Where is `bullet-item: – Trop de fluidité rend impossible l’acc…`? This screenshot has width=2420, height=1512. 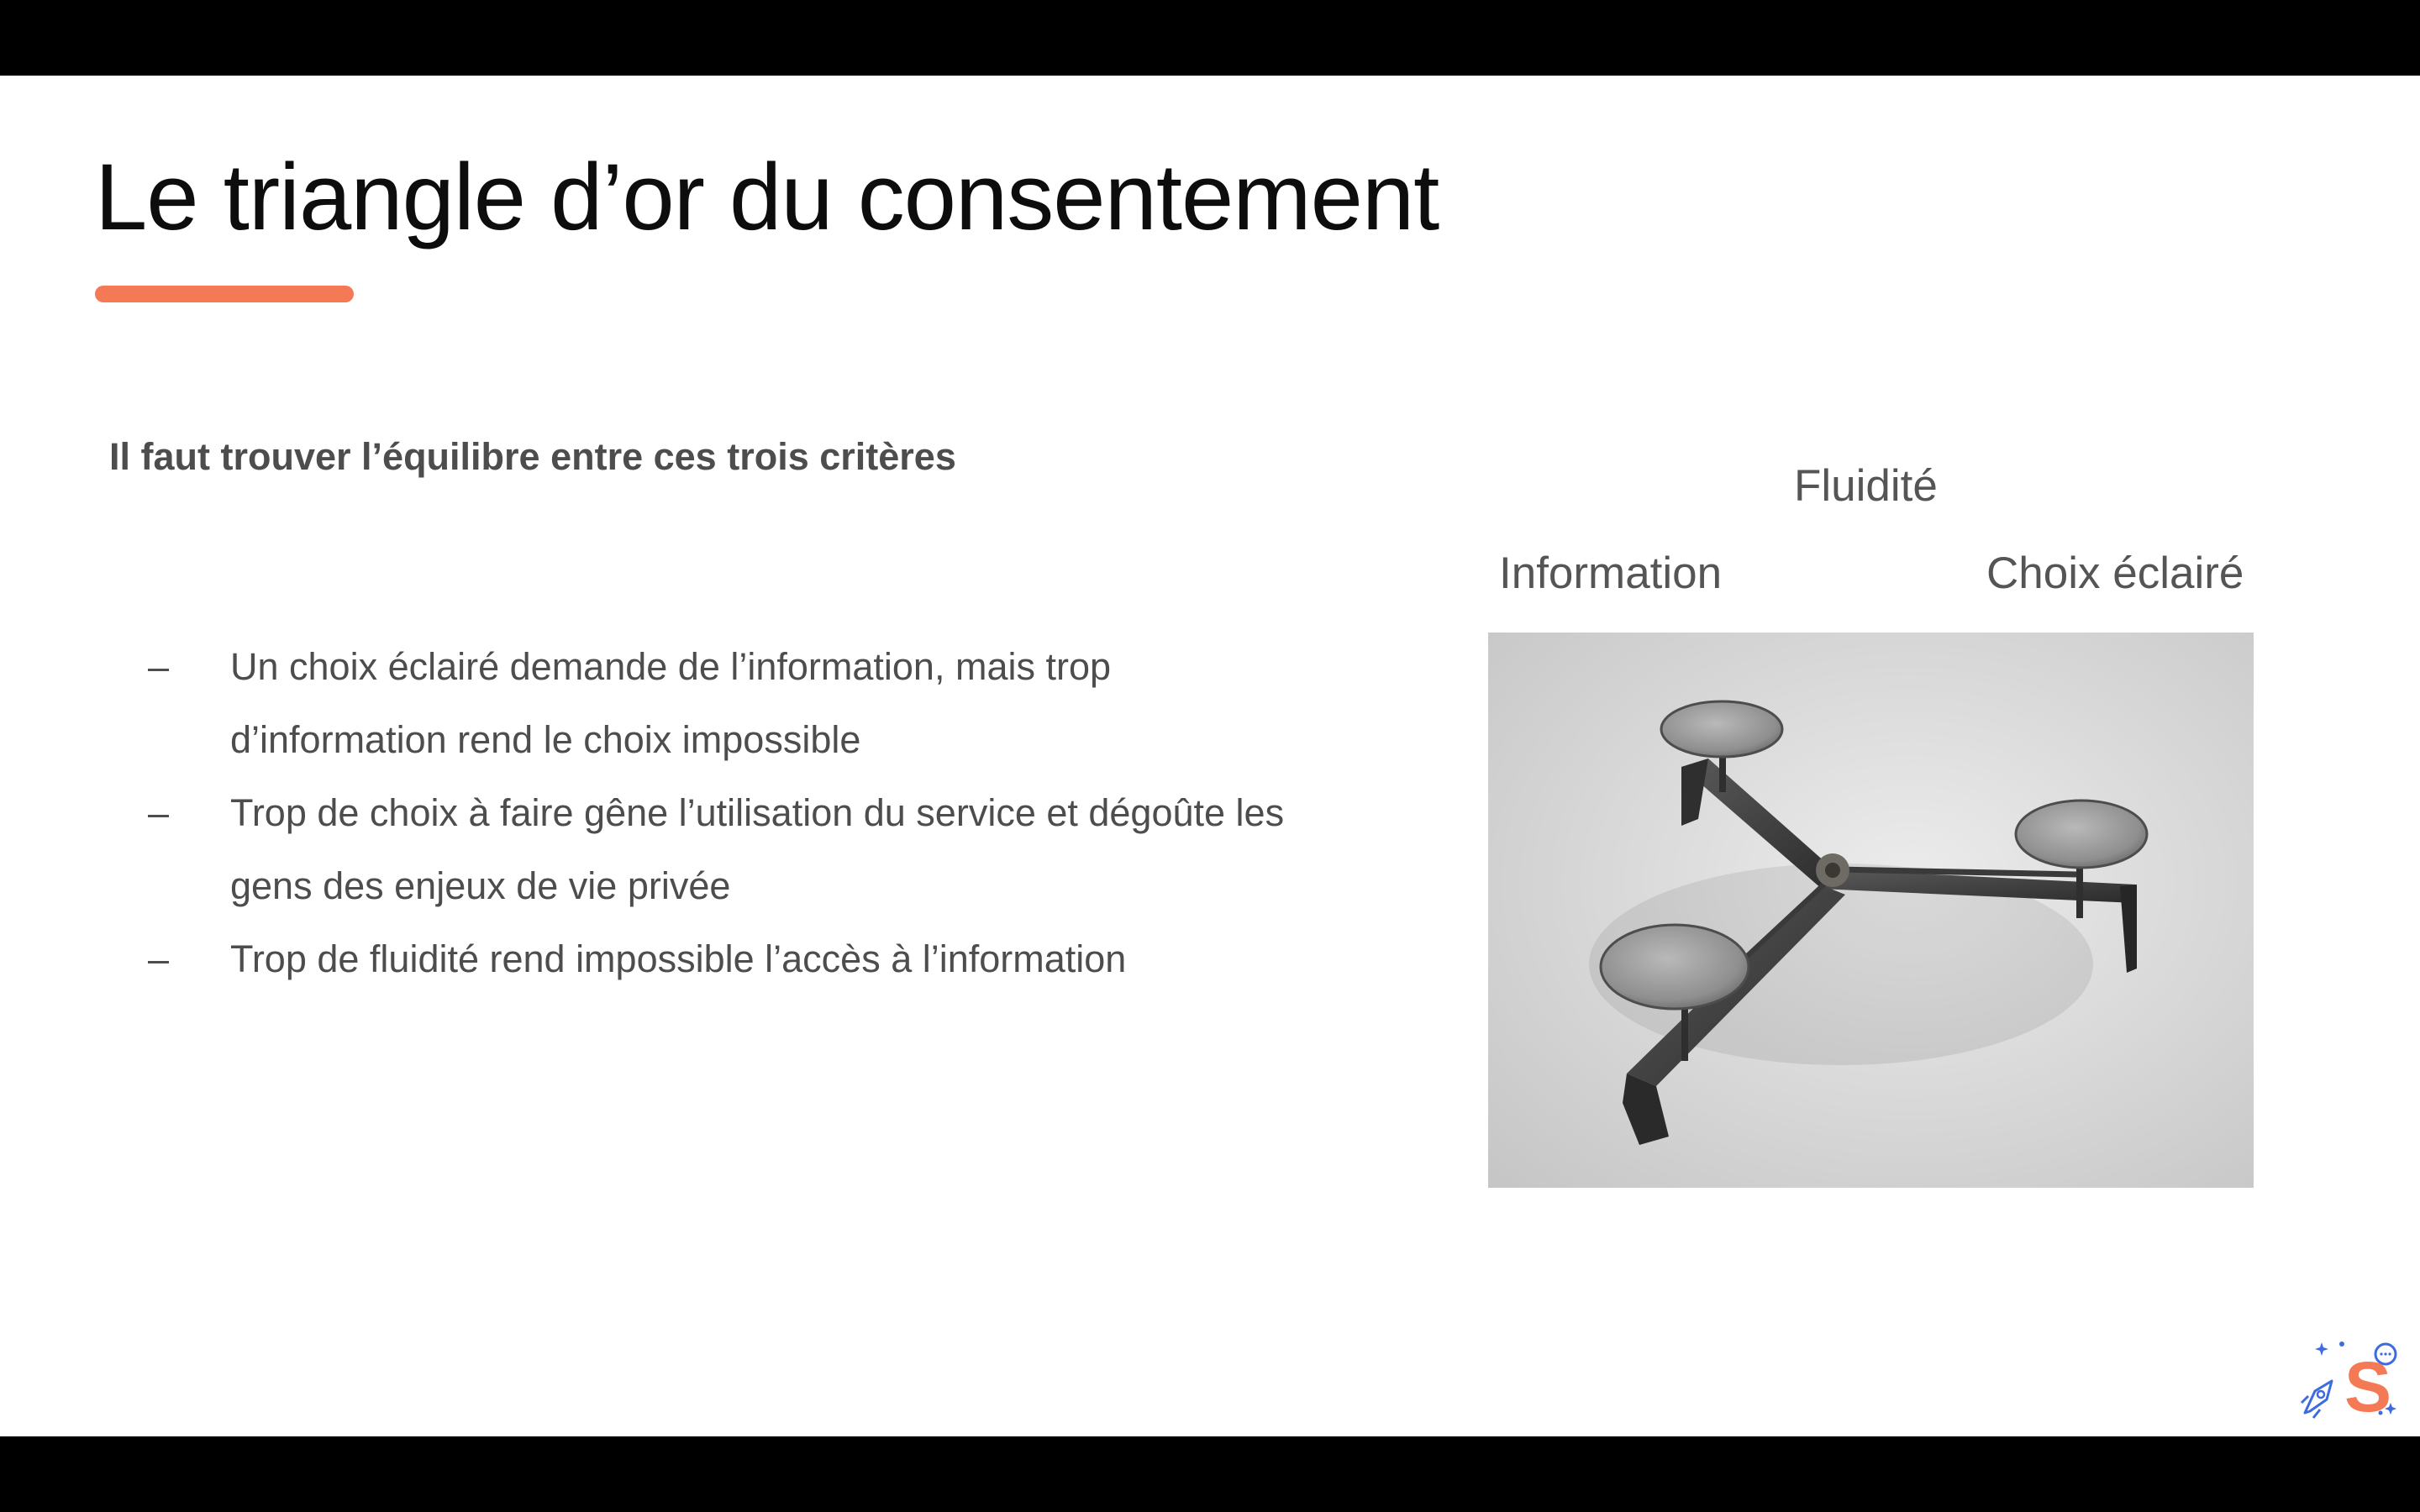 bullet-item: – Trop de fluidité rend impossible l’acc… is located at coordinates (722, 958).